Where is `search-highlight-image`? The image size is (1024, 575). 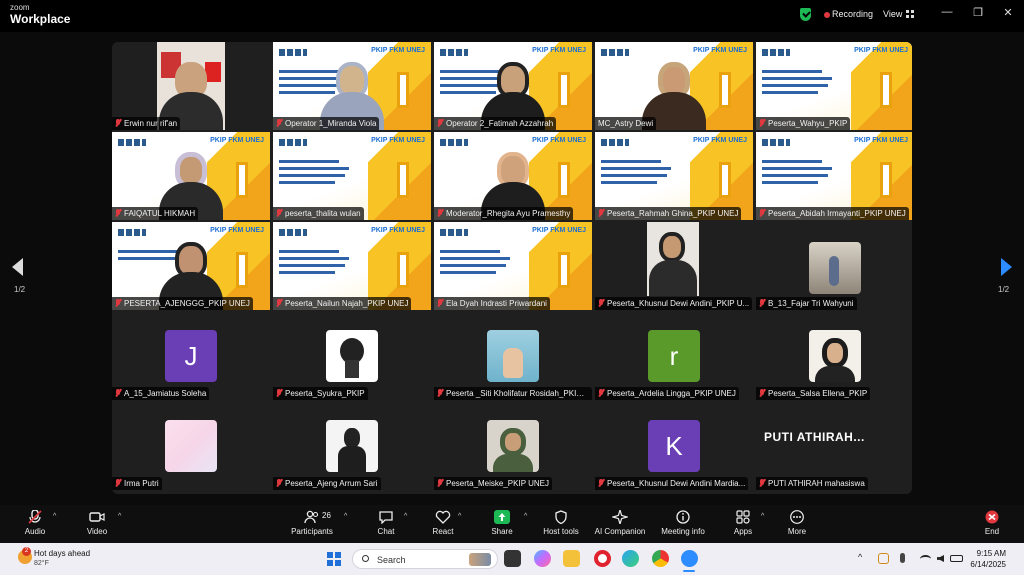
search-highlight-image is located at coordinates (480, 559).